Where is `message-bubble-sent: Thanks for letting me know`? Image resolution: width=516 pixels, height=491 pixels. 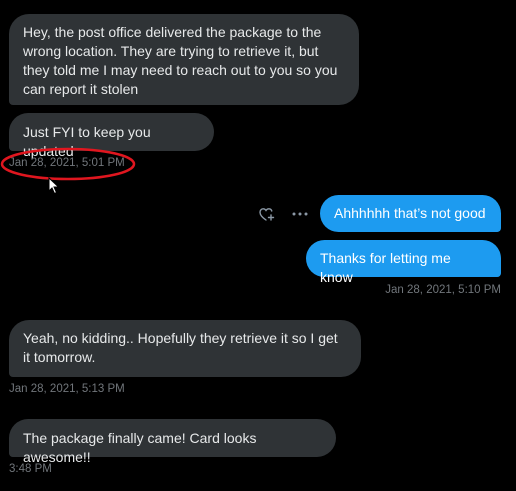
message-bubble-sent: Thanks for letting me know is located at coordinates (403, 262).